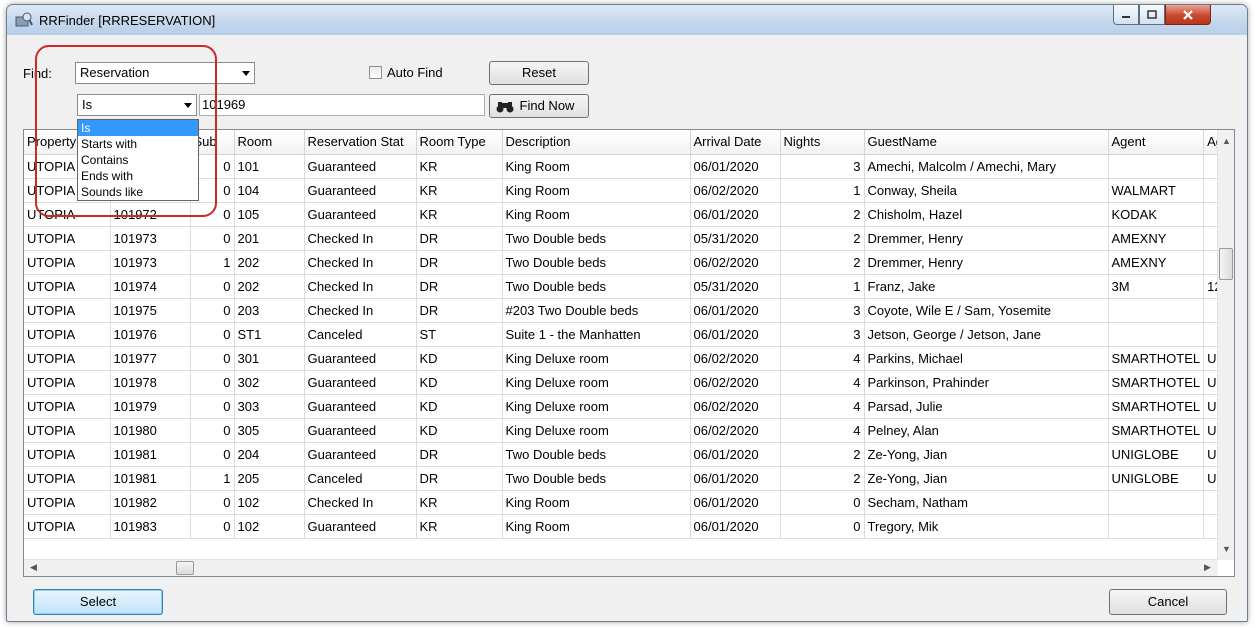 The width and height of the screenshot is (1256, 628). I want to click on scroll-up-arrow-icon: ▲, so click(1226, 141).